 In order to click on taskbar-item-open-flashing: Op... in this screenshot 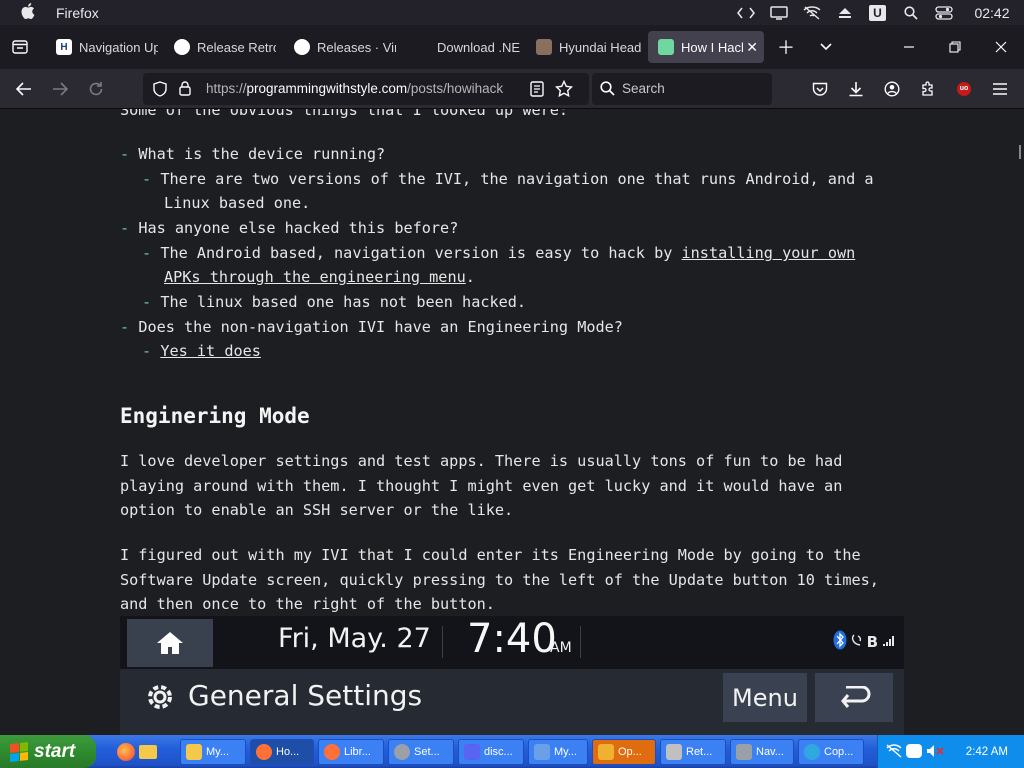, I will do `click(624, 752)`.